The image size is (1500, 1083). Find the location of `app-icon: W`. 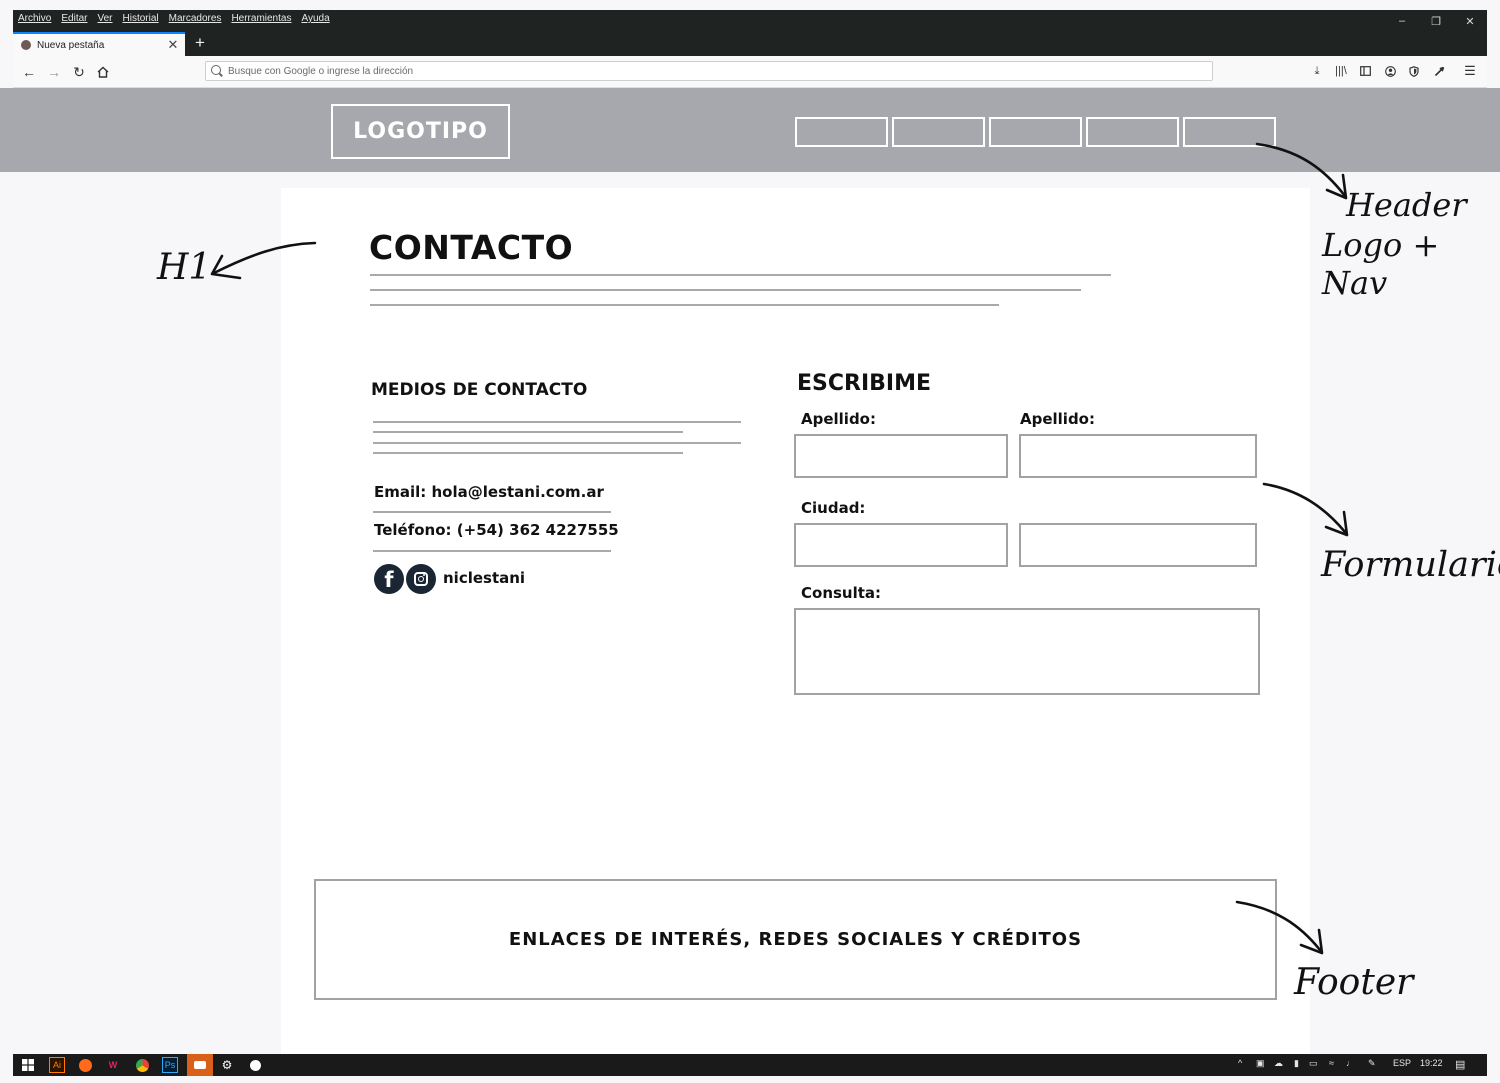

app-icon: W is located at coordinates (113, 1065).